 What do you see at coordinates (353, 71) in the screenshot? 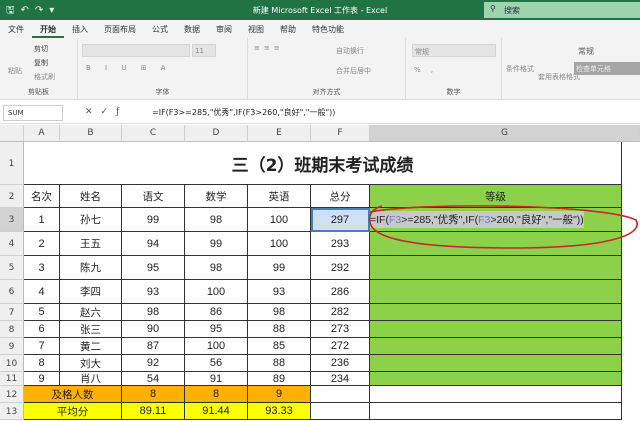
I see `merge-center-button: 合并后居中` at bounding box center [353, 71].